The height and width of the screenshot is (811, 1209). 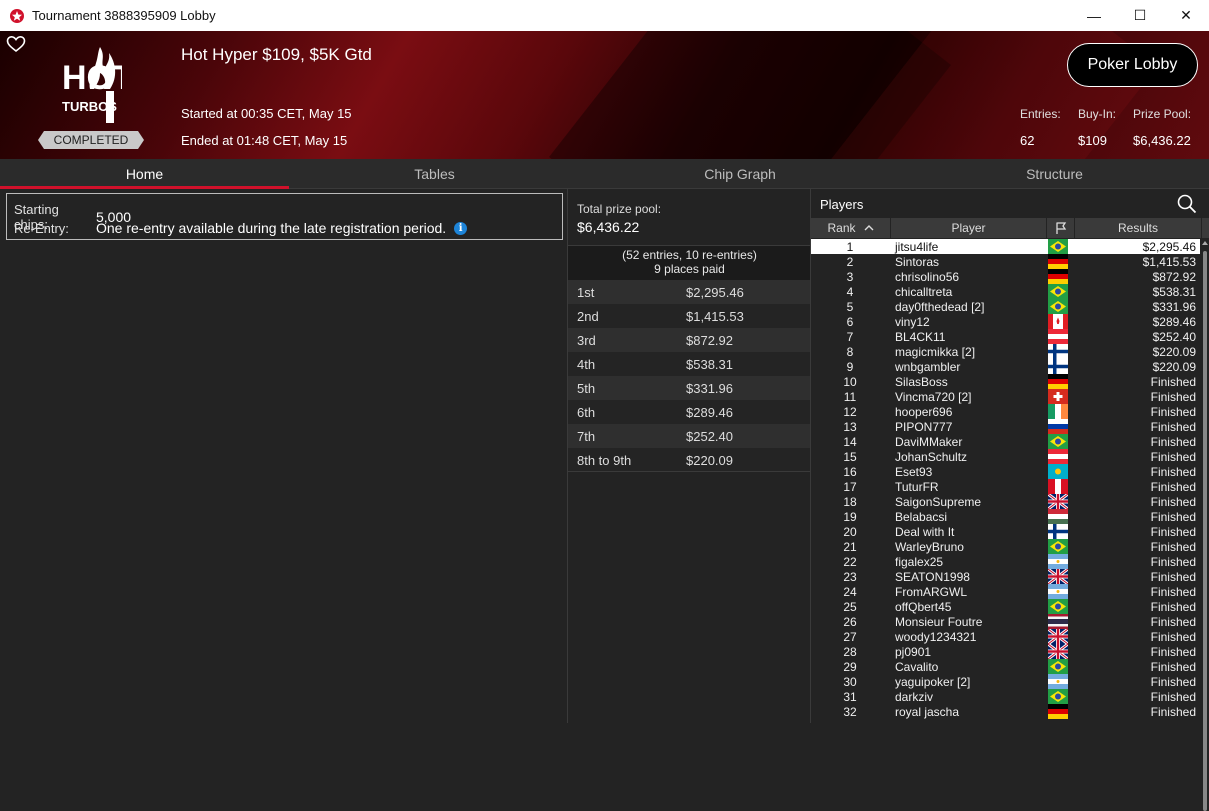 I want to click on payout-place: 4th, so click(x=586, y=364).